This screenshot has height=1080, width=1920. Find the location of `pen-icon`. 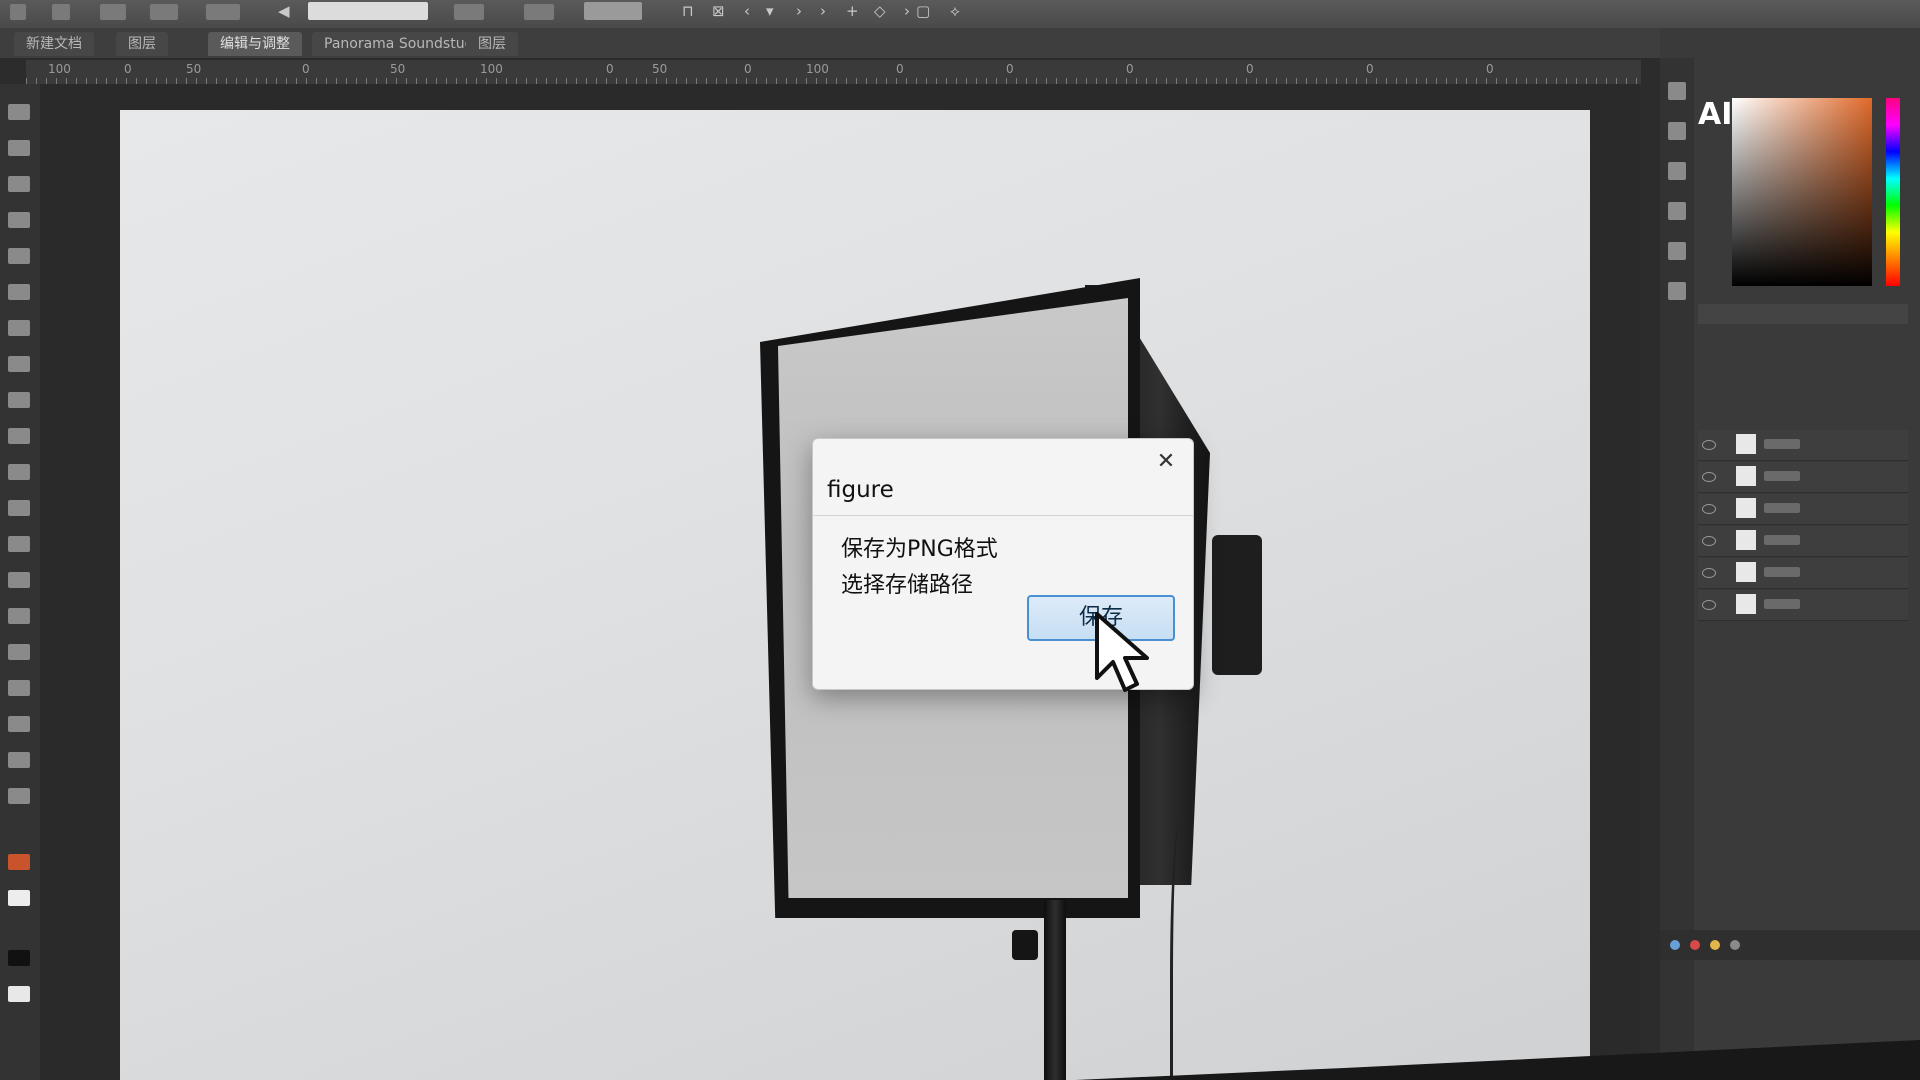

pen-icon is located at coordinates (539, 12).